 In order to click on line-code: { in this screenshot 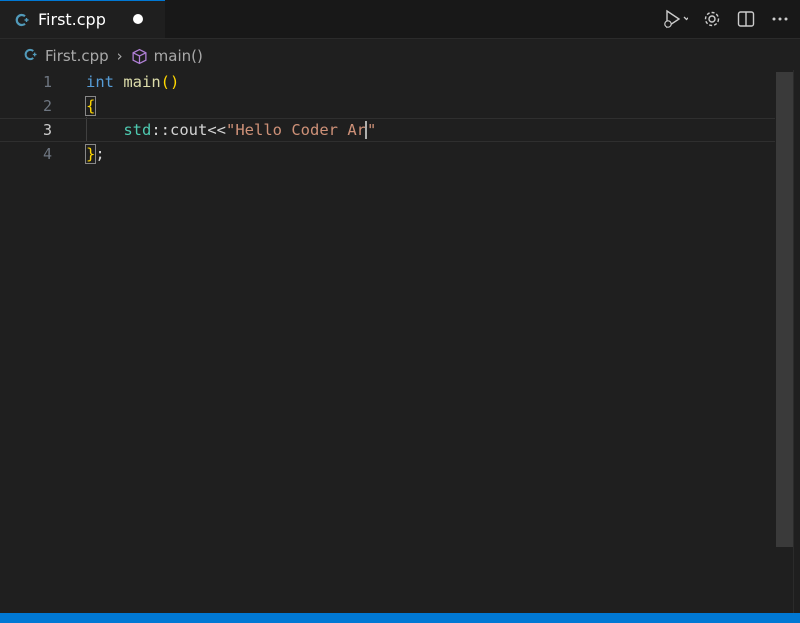, I will do `click(90, 106)`.